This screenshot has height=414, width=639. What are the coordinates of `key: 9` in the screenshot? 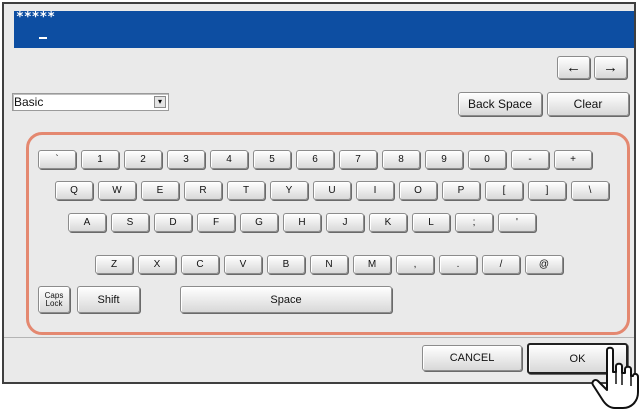 It's located at (444, 159).